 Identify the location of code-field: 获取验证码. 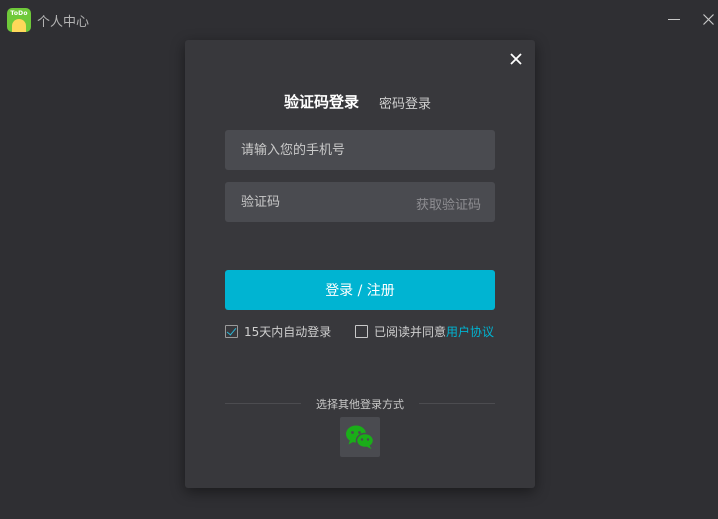
(360, 202).